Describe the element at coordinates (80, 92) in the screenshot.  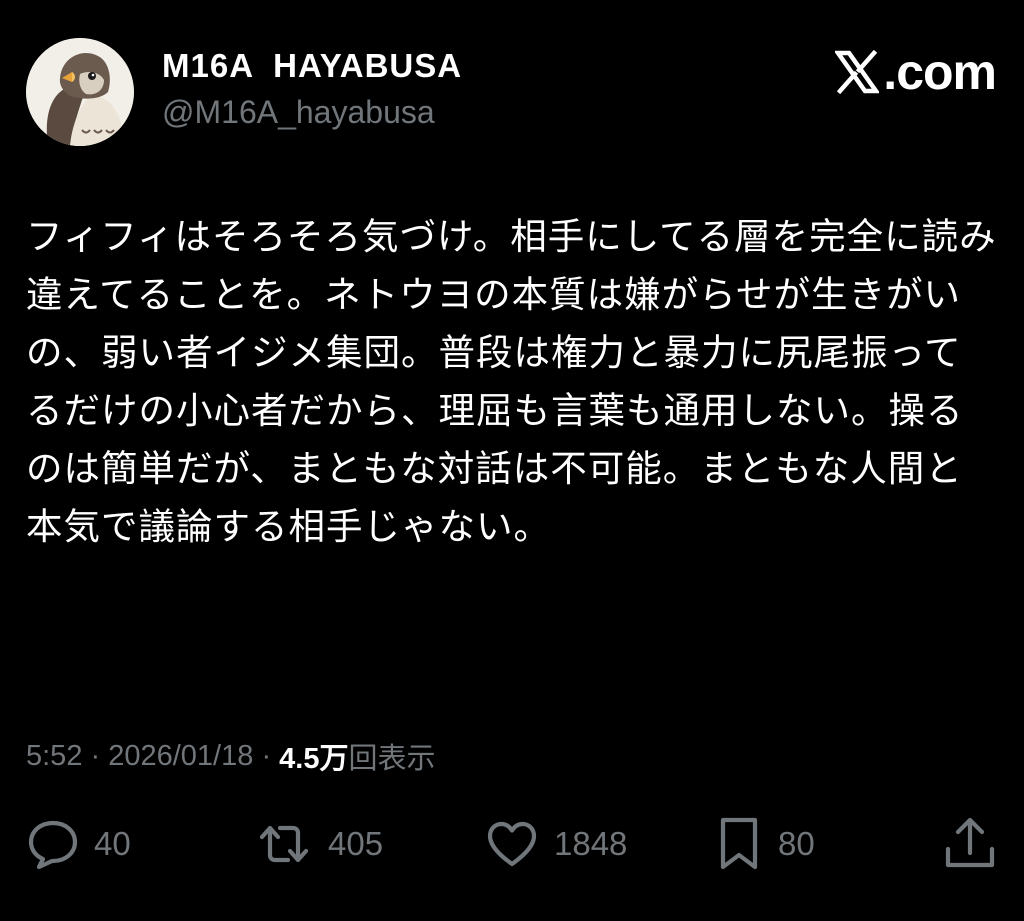
I see `falcon-avatar-icon` at that location.